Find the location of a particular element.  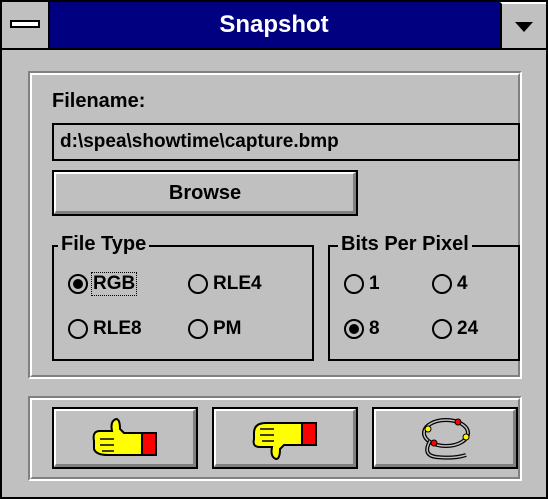

title-bar: Snapshot is located at coordinates (274, 26).